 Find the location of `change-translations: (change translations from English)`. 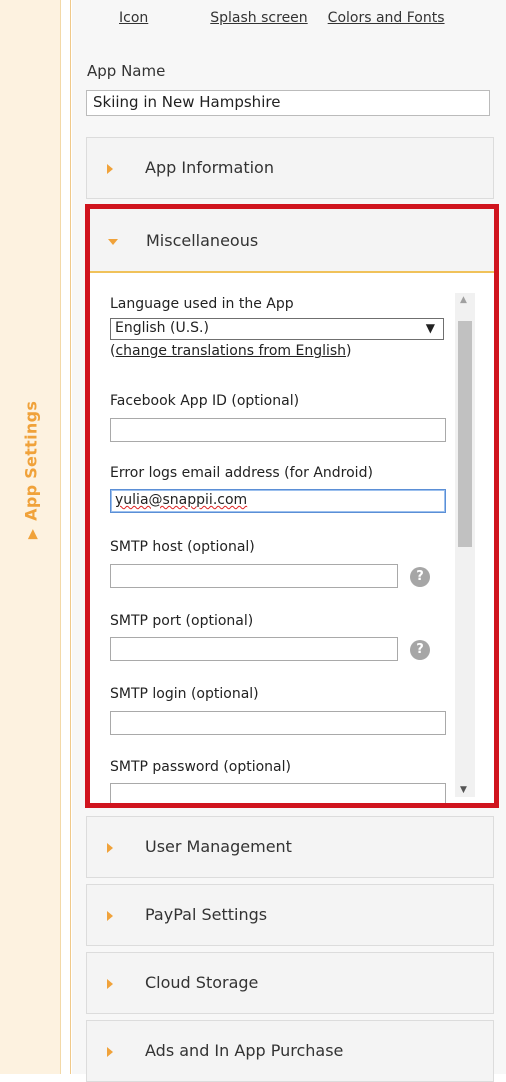

change-translations: (change translations from English) is located at coordinates (231, 351).